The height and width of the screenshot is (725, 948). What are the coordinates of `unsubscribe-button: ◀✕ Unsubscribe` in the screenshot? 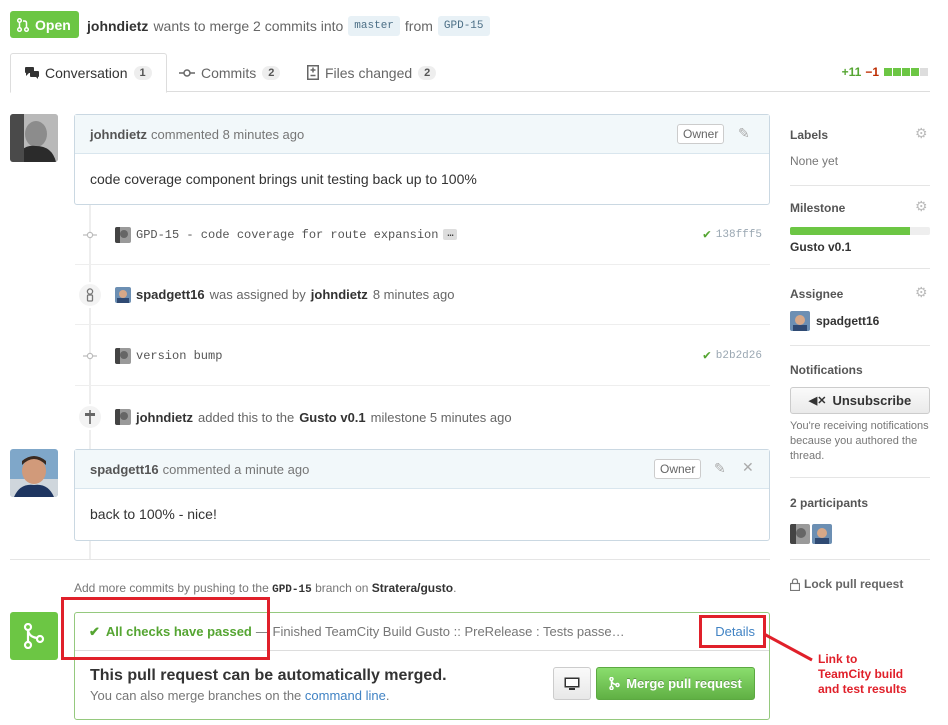 It's located at (860, 400).